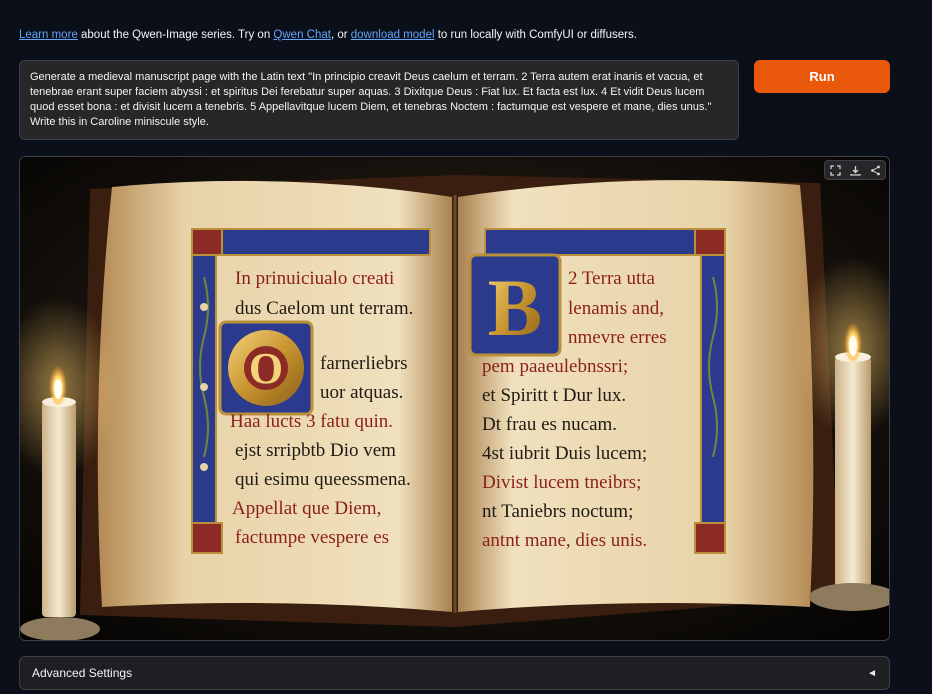  What do you see at coordinates (266, 368) in the screenshot?
I see `left-initial: O` at bounding box center [266, 368].